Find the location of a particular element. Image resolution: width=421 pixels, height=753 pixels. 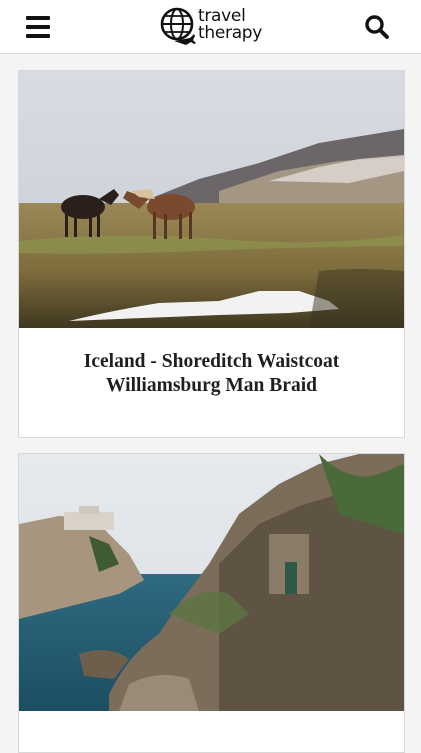

post-title is located at coordinates (211, 722).